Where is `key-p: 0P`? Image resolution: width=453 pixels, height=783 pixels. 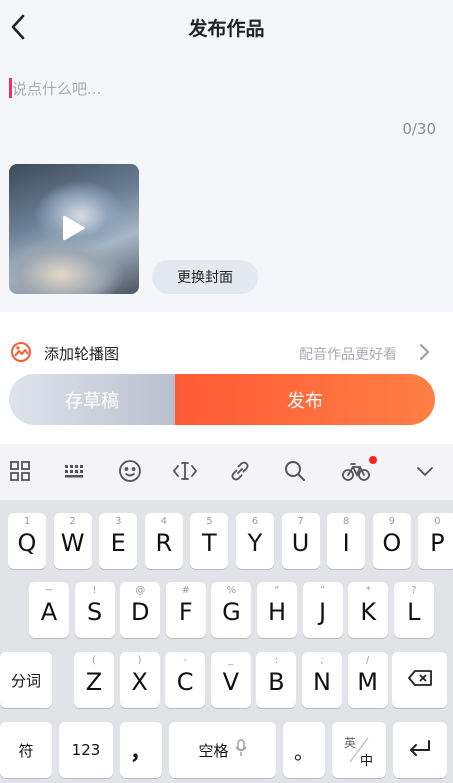
key-p: 0P is located at coordinates (435, 541).